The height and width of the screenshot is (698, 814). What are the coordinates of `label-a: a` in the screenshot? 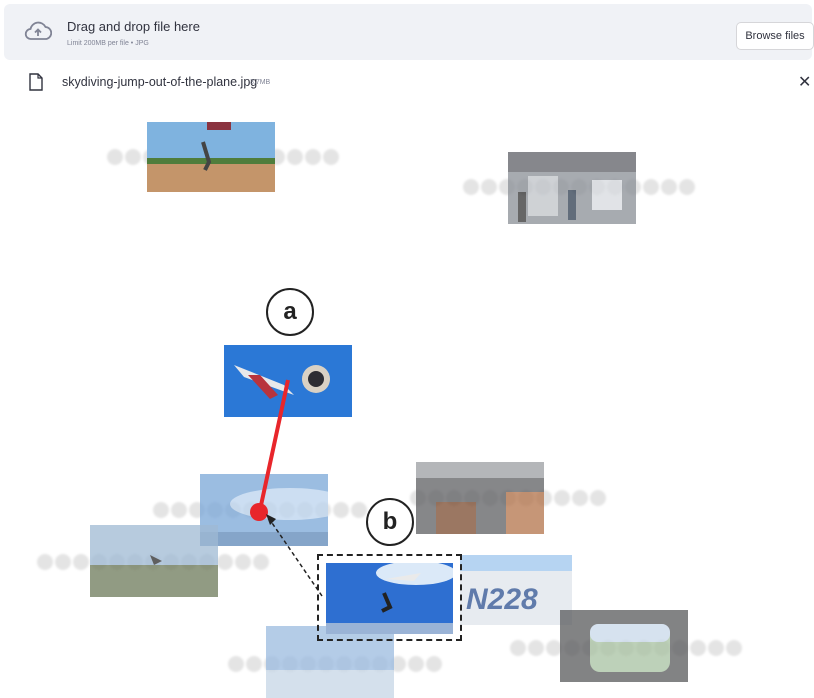 It's located at (290, 312).